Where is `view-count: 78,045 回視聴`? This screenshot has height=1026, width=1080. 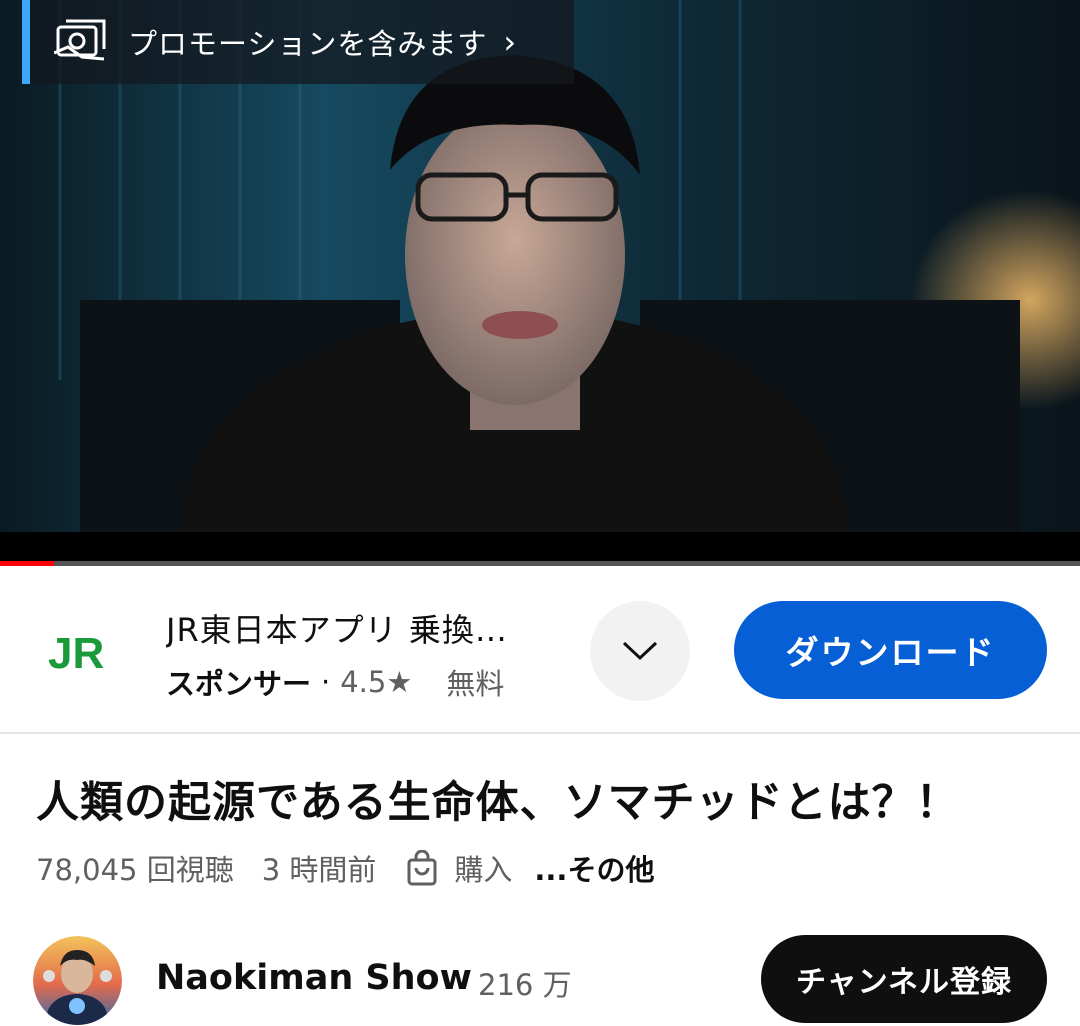 view-count: 78,045 回視聴 is located at coordinates (135, 870).